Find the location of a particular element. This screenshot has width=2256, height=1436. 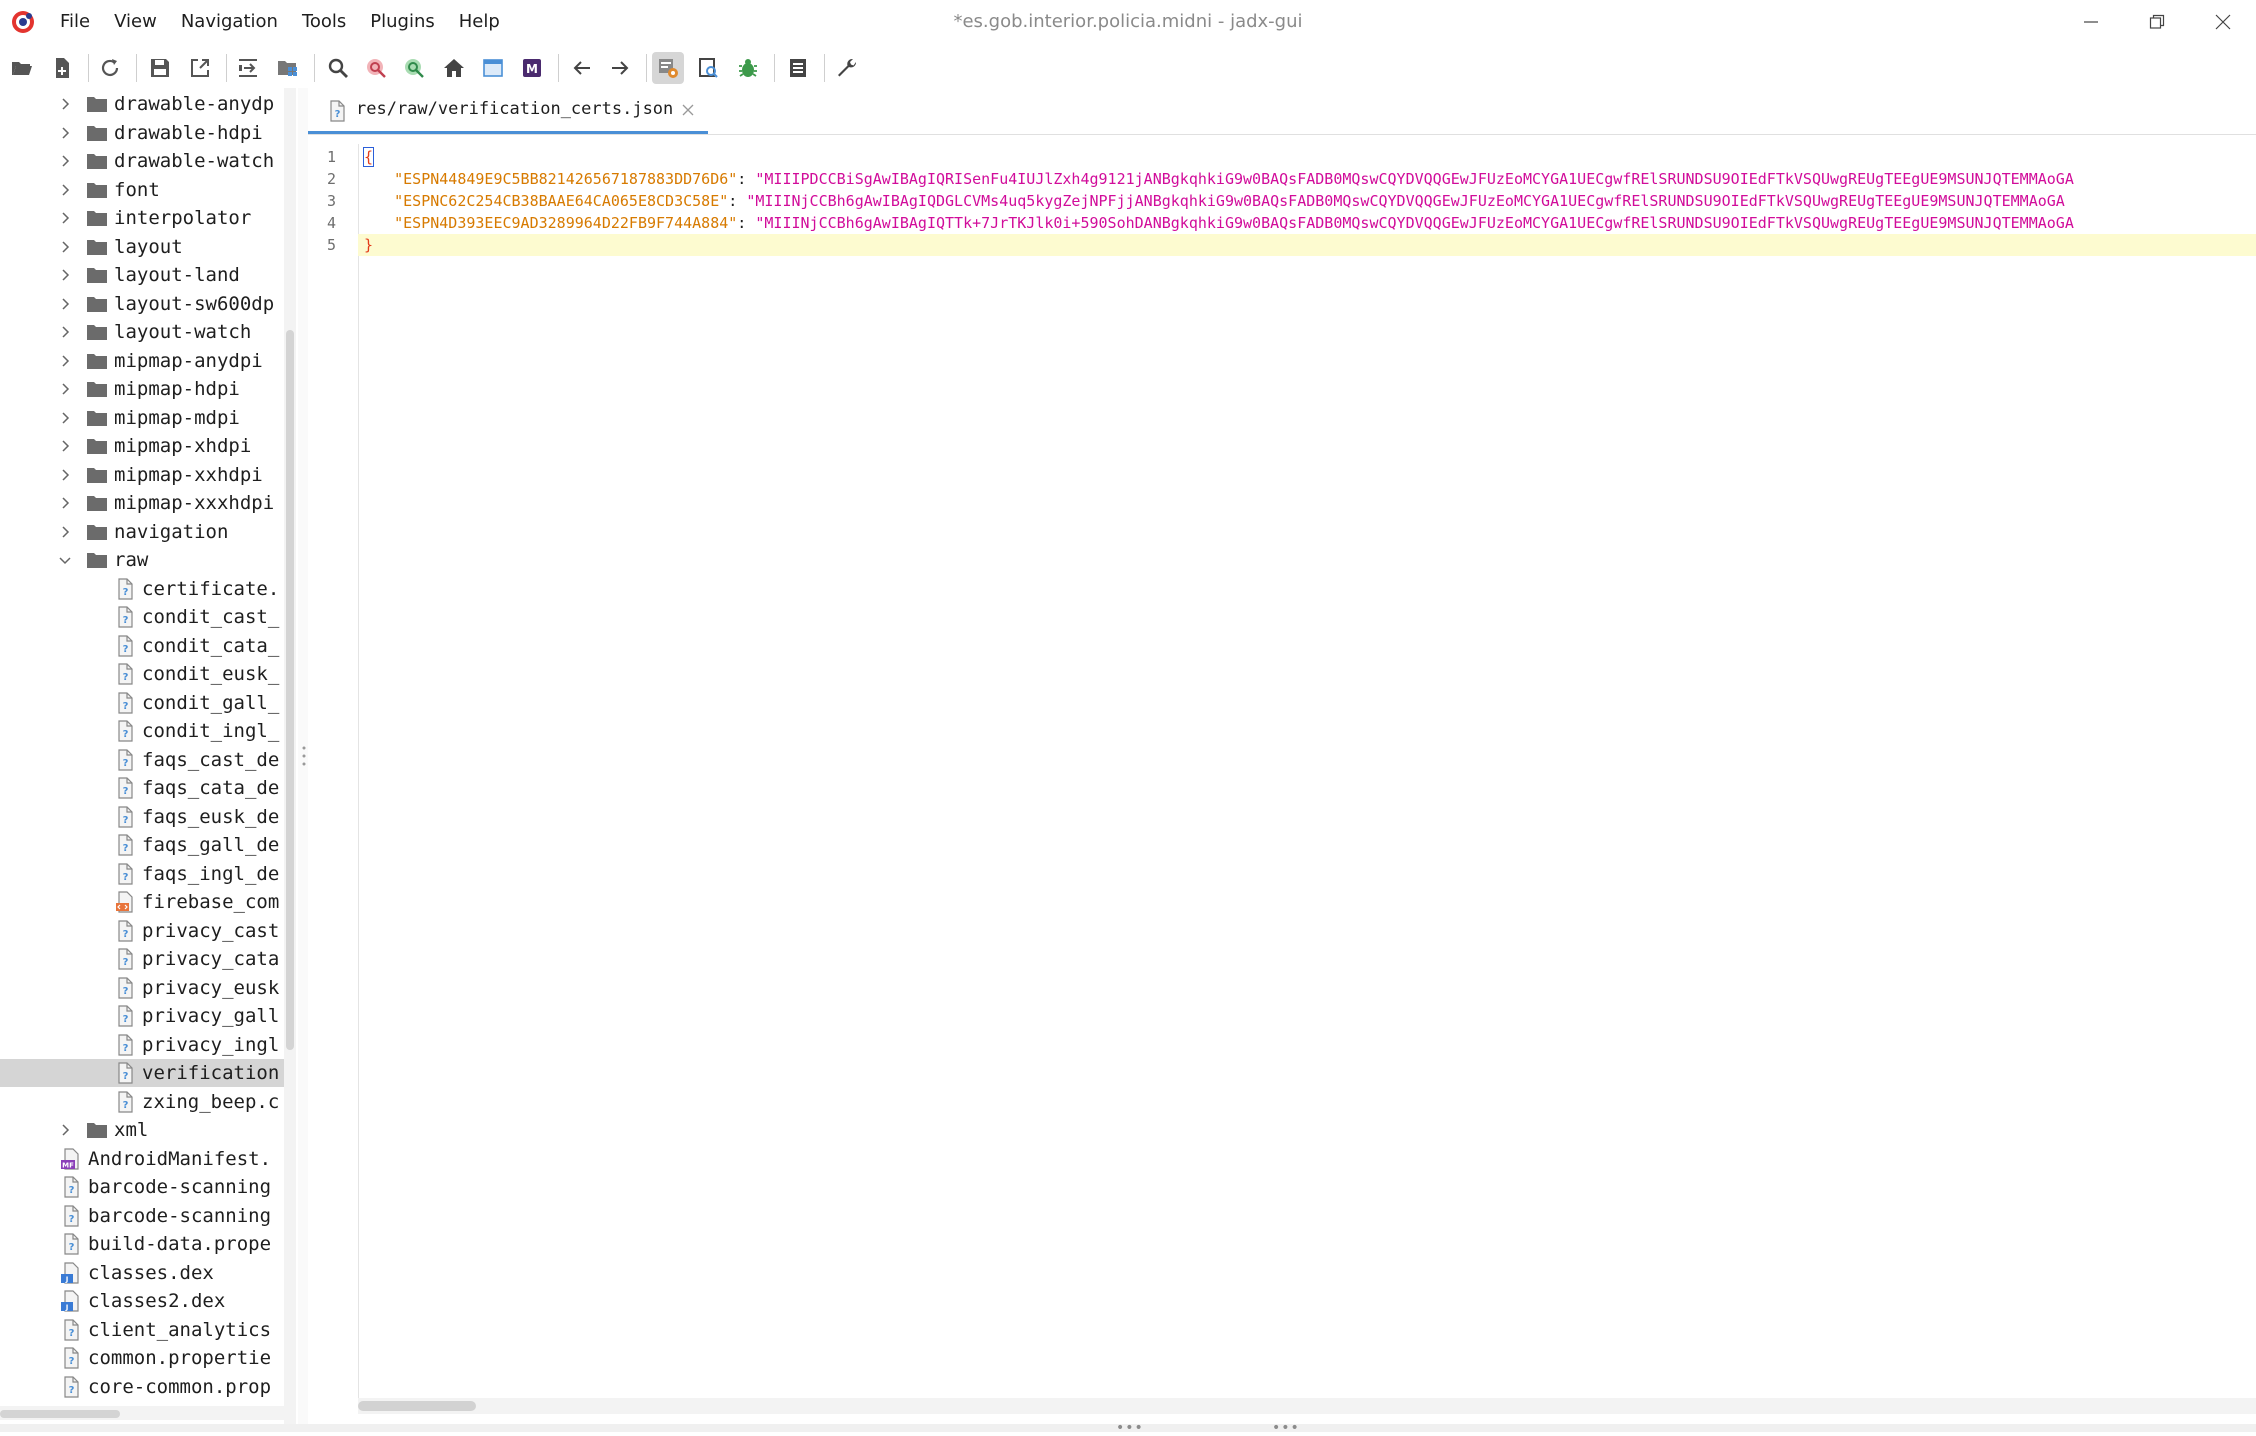

tree-folder: font is located at coordinates (142, 190).